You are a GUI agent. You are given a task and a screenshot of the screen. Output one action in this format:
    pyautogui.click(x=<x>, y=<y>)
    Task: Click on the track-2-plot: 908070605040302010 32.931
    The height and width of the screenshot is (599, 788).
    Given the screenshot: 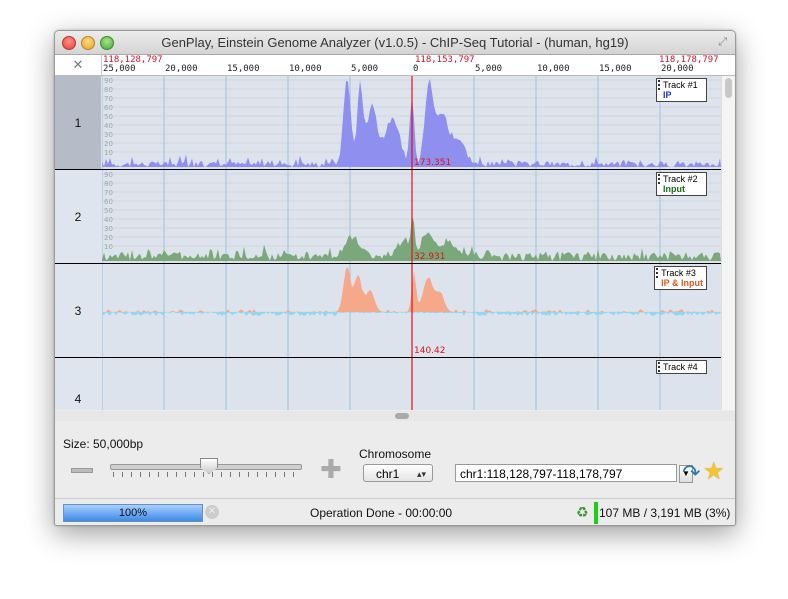 What is the action you would take?
    pyautogui.click(x=411, y=216)
    